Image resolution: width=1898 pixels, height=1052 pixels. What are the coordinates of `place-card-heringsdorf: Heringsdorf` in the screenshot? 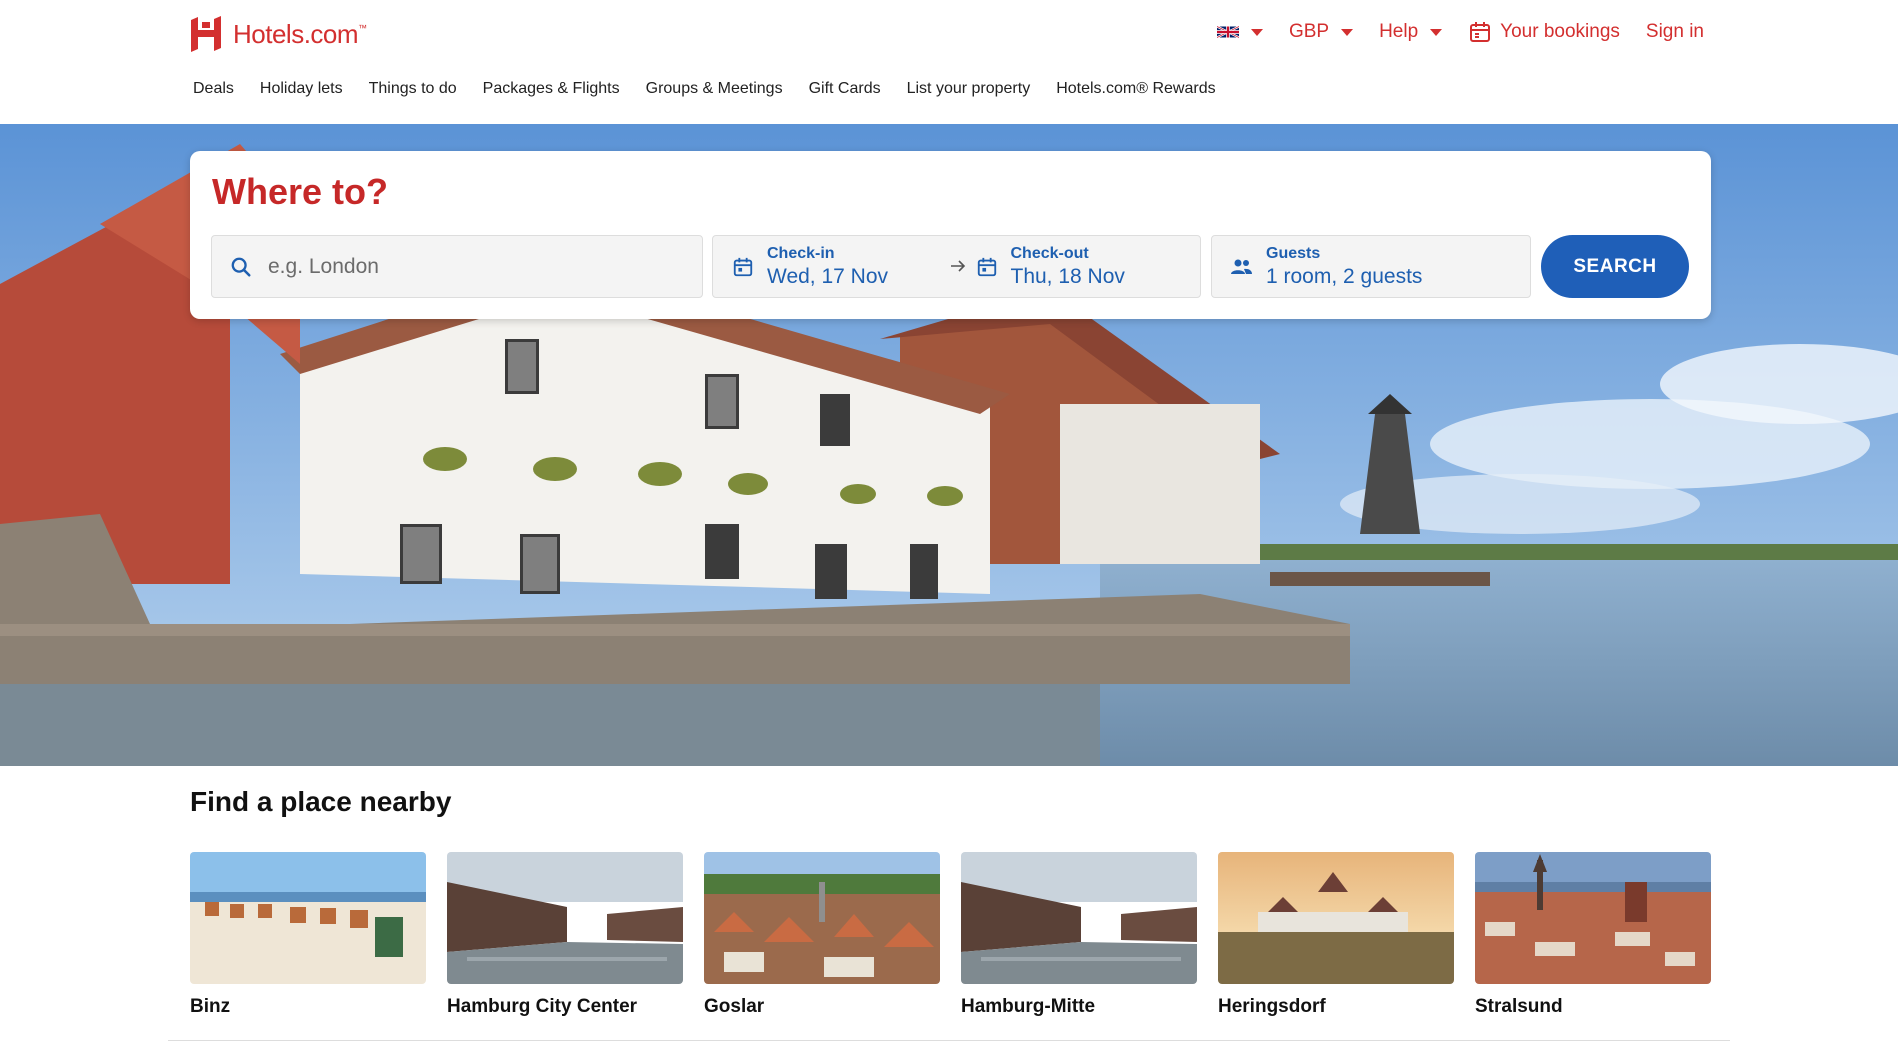 It's located at (1336, 935).